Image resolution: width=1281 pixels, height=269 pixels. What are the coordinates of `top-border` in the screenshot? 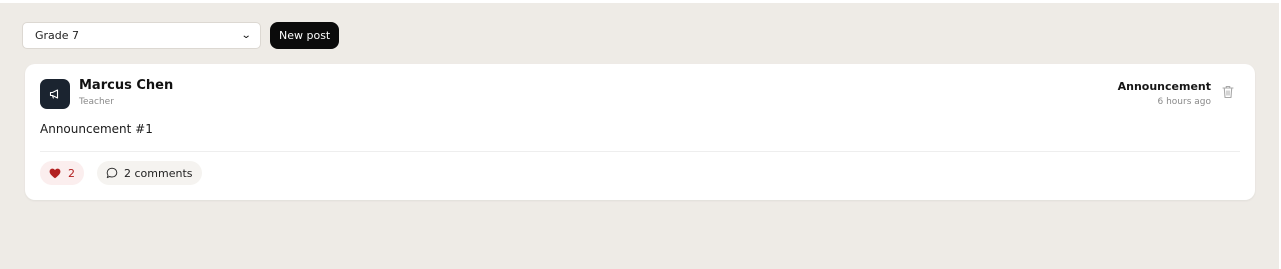 It's located at (640, 1).